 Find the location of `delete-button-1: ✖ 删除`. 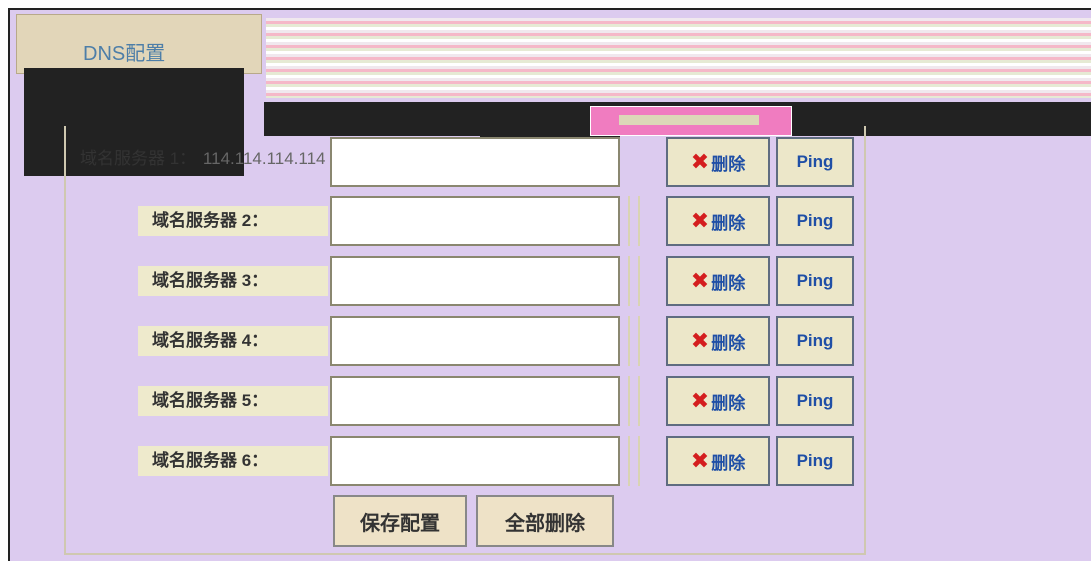

delete-button-1: ✖ 删除 is located at coordinates (718, 162).